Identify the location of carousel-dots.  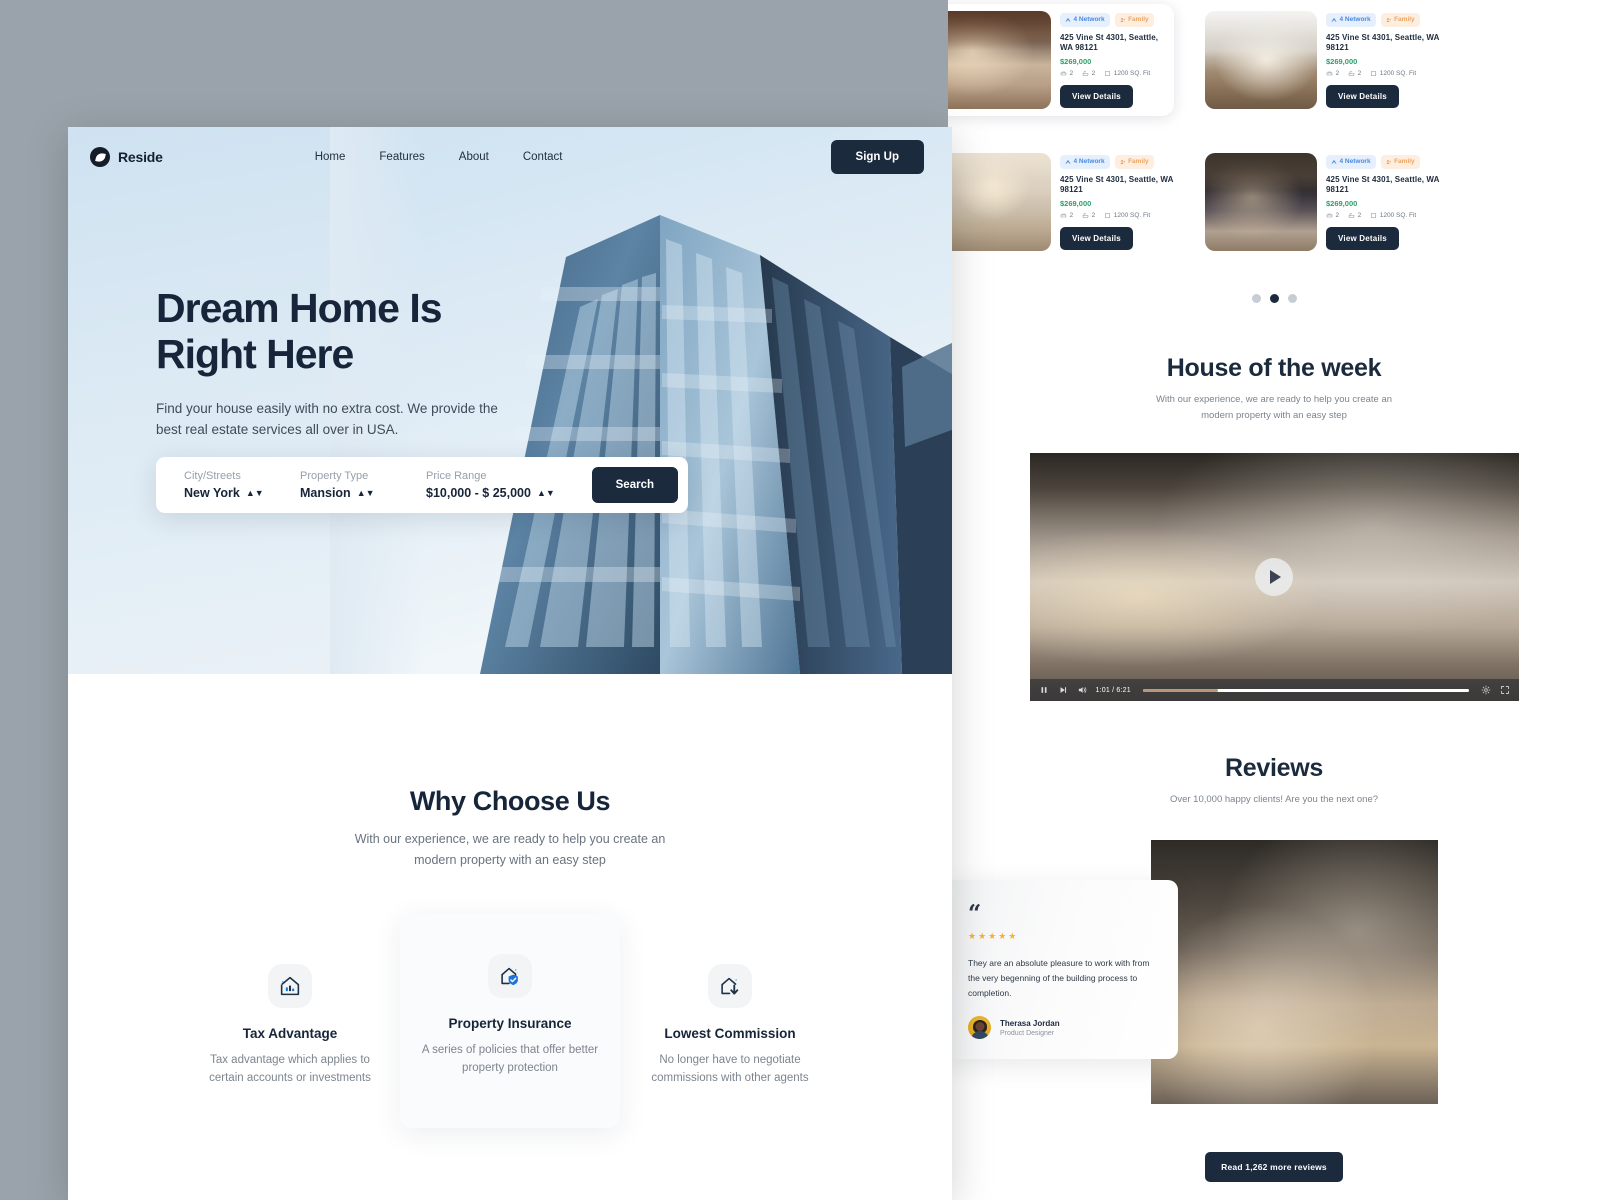
(1274, 298).